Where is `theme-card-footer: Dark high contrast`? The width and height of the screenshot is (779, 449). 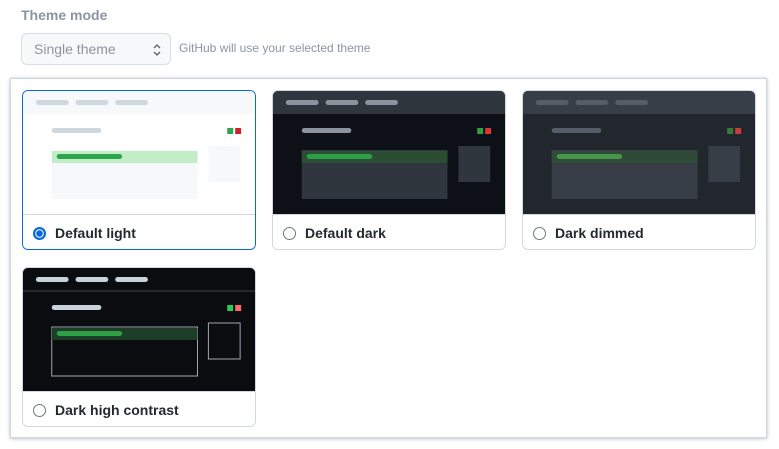
theme-card-footer: Dark high contrast is located at coordinates (139, 408).